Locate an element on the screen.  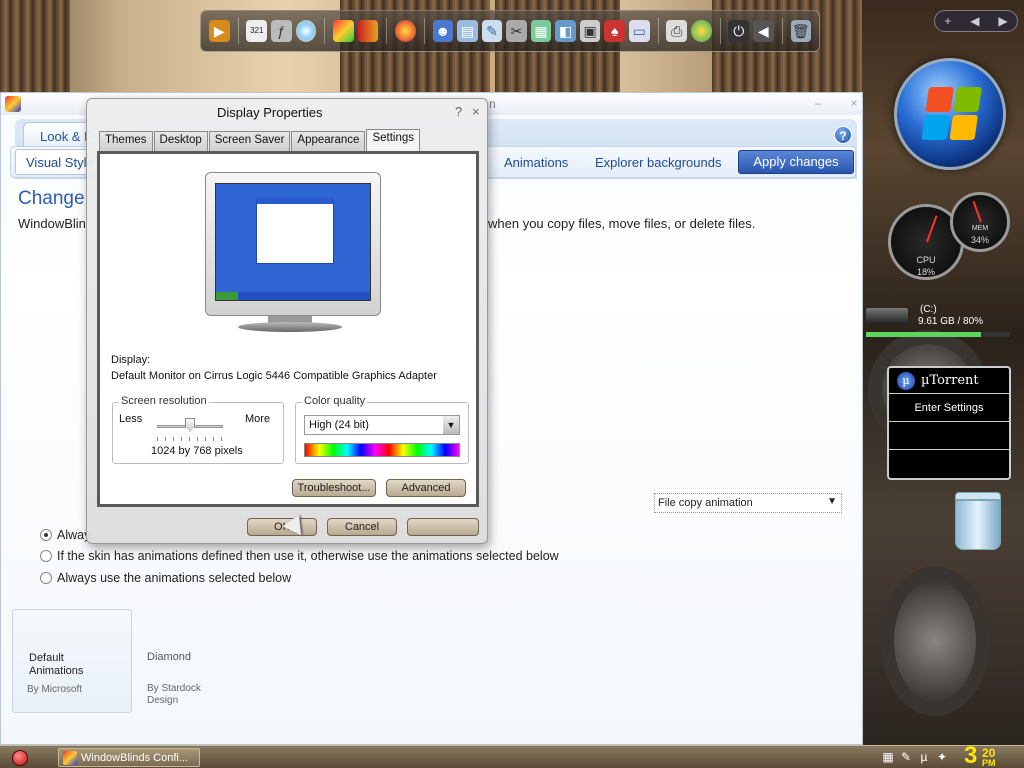
media-player-icon: ▶ is located at coordinates (219, 31).